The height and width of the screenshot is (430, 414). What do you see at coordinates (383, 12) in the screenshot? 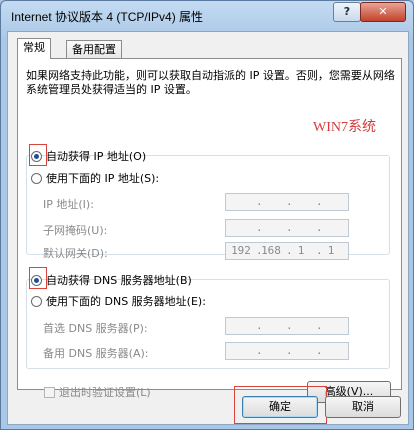
I see `close-button: ✕` at bounding box center [383, 12].